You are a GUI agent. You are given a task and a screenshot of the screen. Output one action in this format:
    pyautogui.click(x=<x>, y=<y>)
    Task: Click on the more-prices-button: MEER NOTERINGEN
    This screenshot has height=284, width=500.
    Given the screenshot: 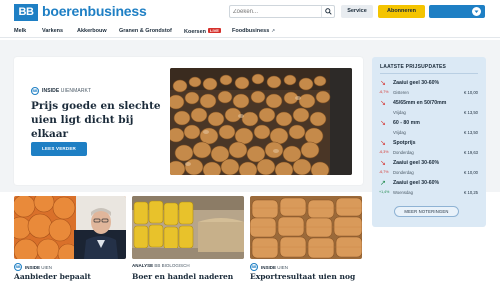 What is the action you would take?
    pyautogui.click(x=426, y=211)
    